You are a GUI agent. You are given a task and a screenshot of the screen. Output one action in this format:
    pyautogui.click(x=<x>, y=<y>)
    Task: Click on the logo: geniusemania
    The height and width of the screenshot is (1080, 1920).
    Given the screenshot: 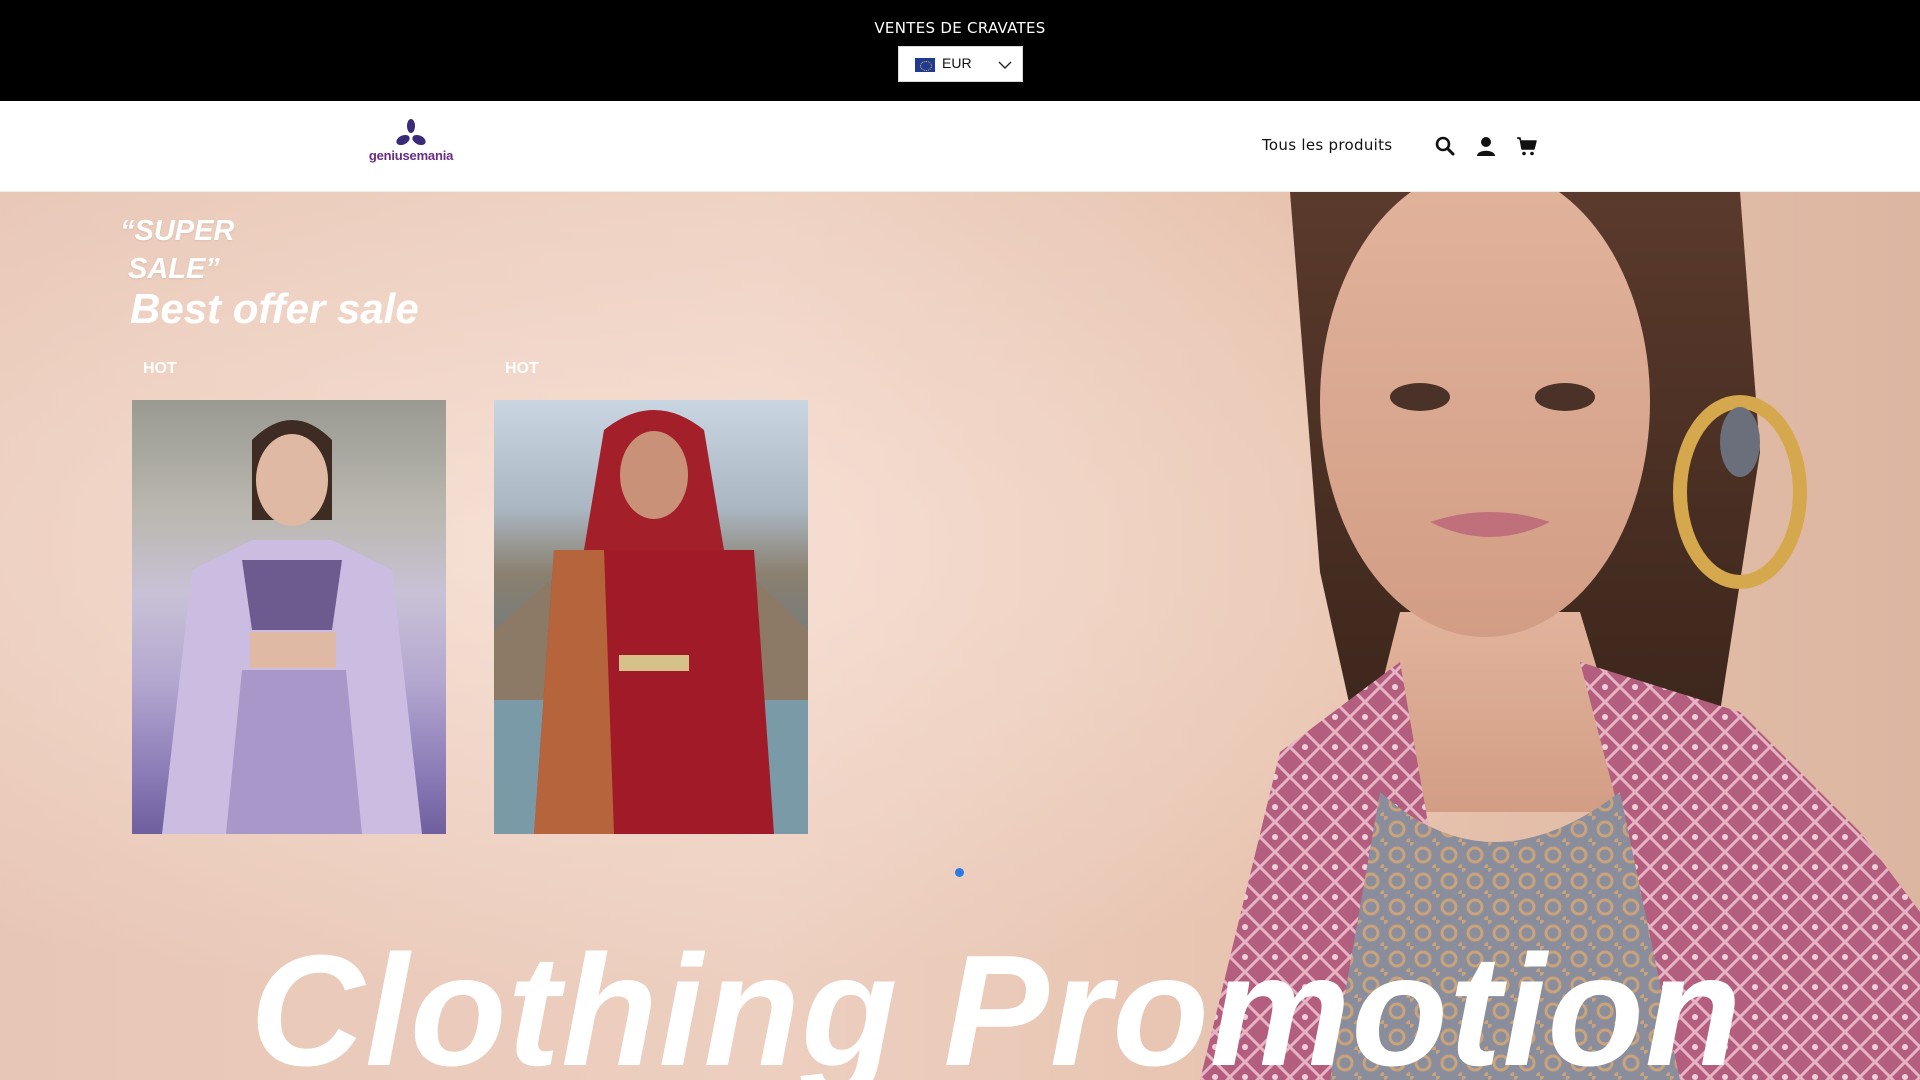 What is the action you would take?
    pyautogui.click(x=411, y=143)
    